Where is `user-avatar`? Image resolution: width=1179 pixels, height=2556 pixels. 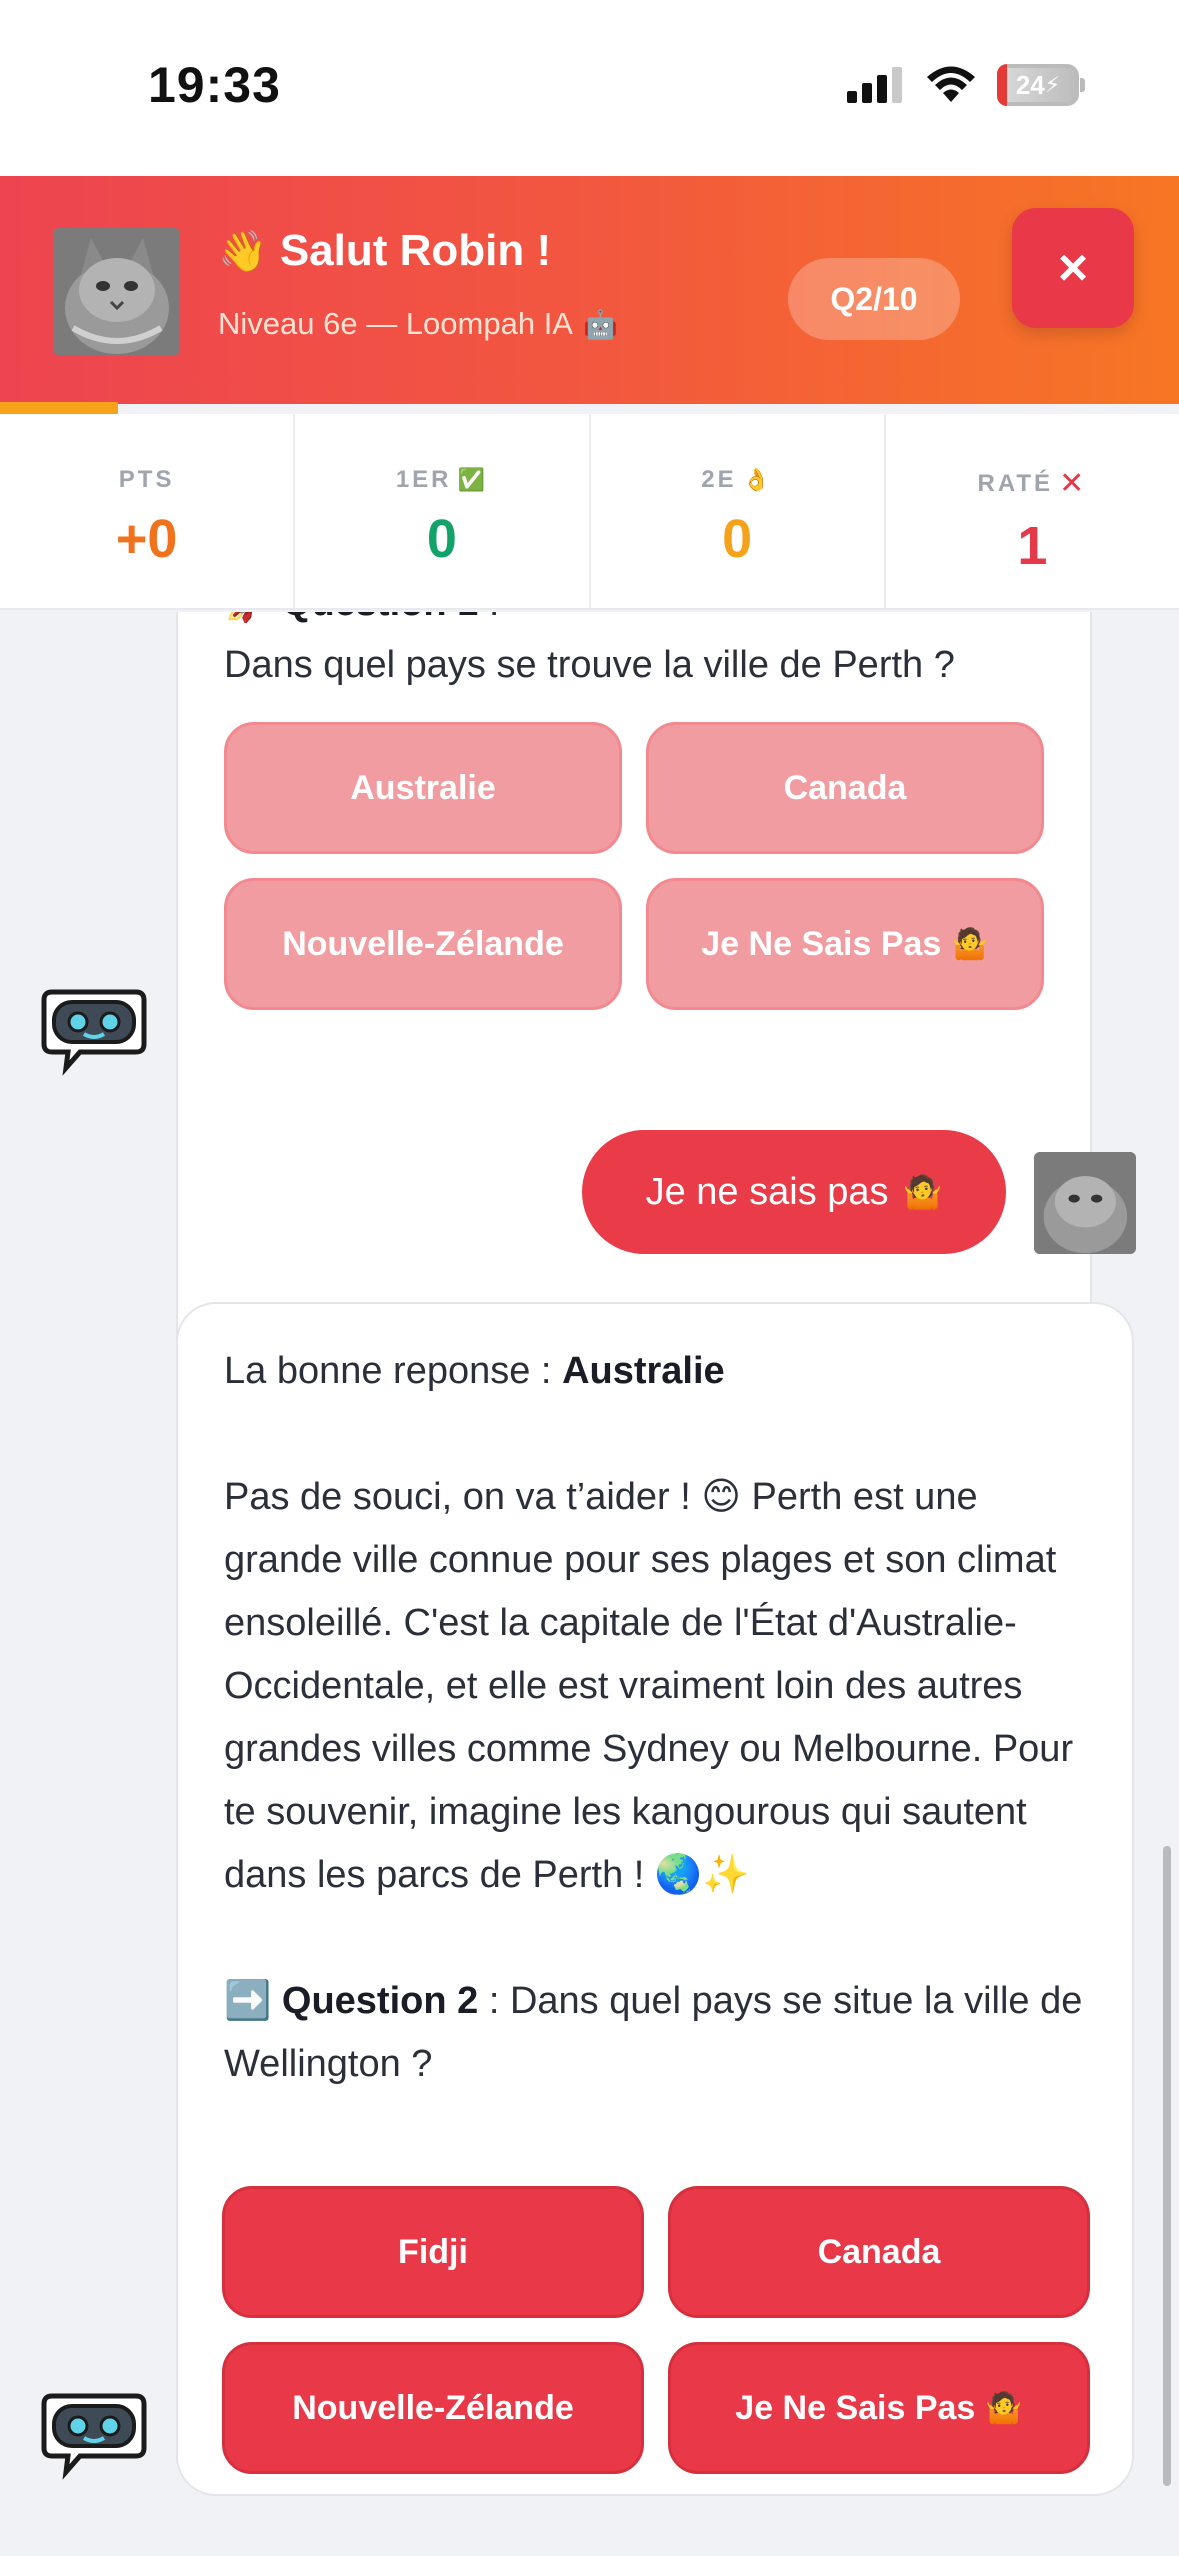
user-avatar is located at coordinates (1085, 1203).